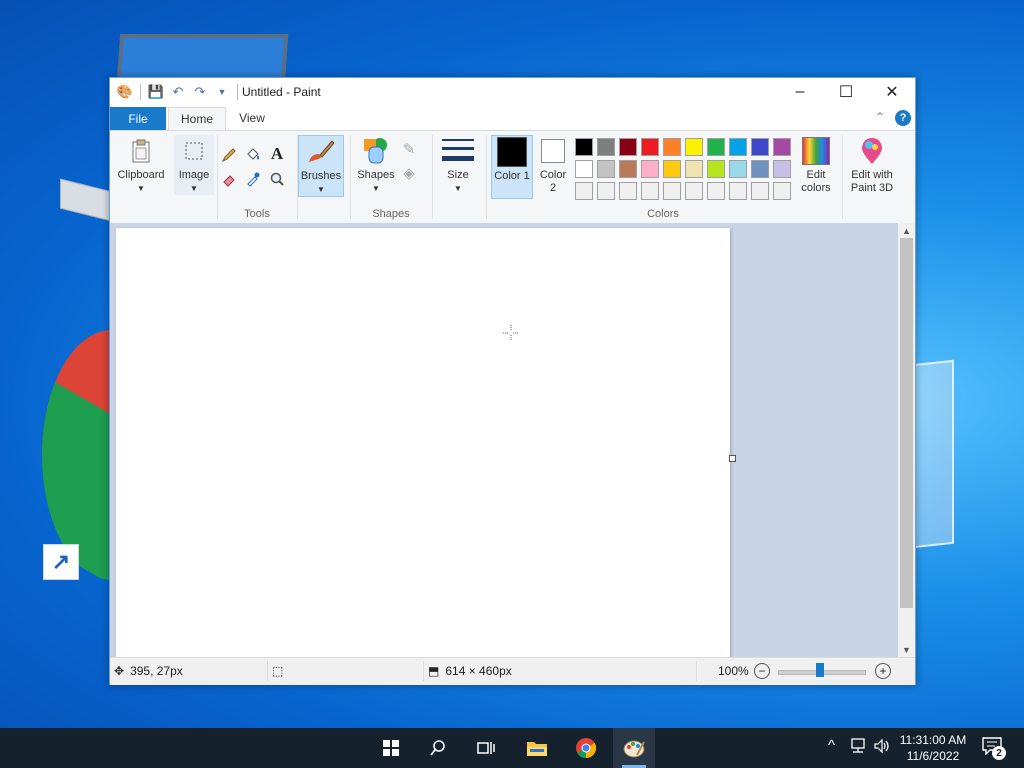 This screenshot has width=1024, height=768. Describe the element at coordinates (906, 230) in the screenshot. I see `scroll-up-icon: ▲` at that location.